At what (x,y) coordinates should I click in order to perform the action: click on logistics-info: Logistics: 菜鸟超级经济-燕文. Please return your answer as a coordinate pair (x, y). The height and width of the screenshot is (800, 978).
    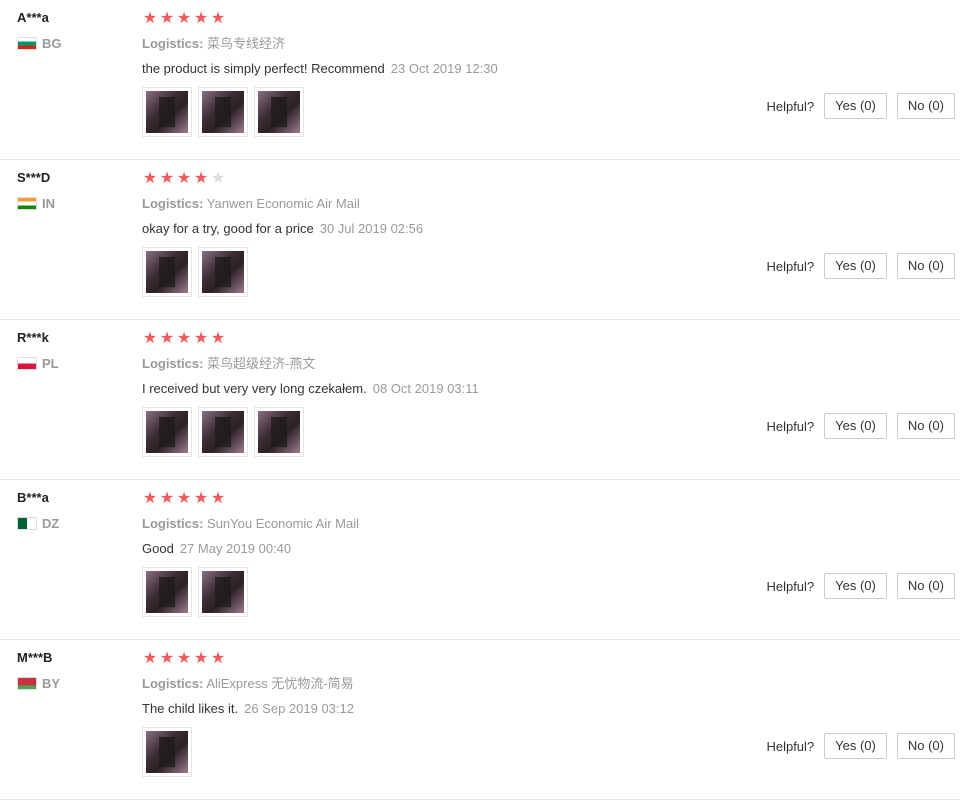
    Looking at the image, I should click on (551, 364).